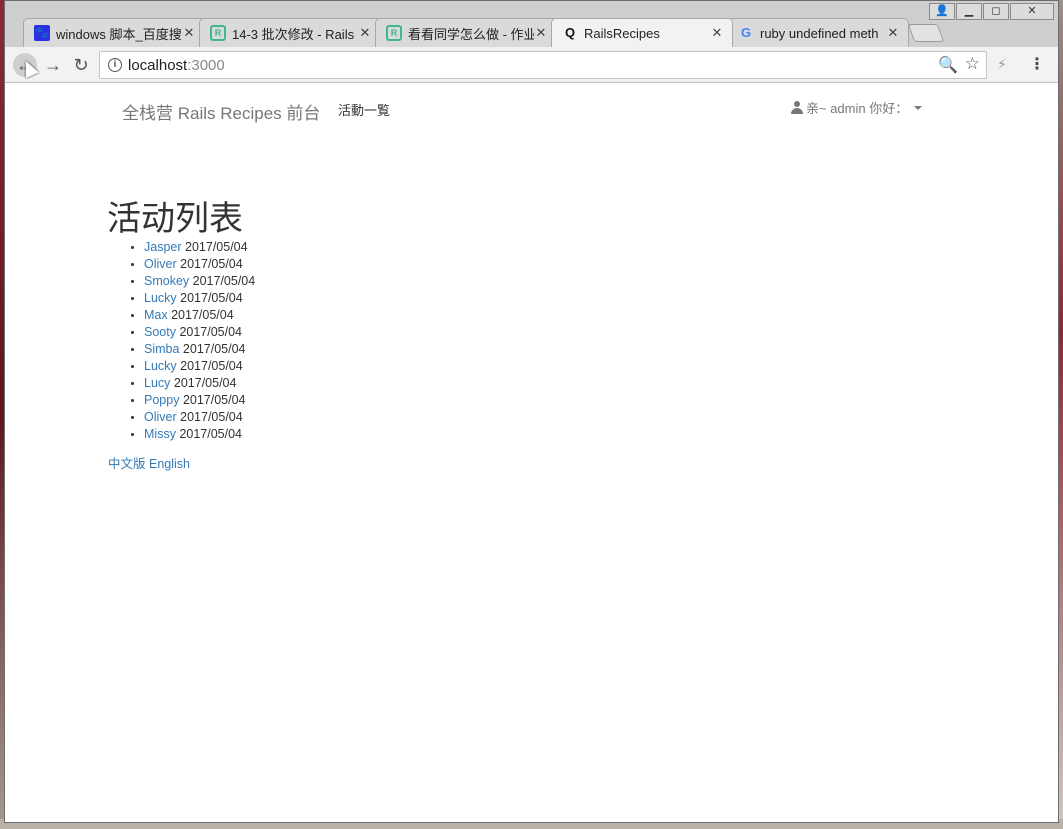 The width and height of the screenshot is (1063, 829). I want to click on url-port: :3000, so click(206, 65).